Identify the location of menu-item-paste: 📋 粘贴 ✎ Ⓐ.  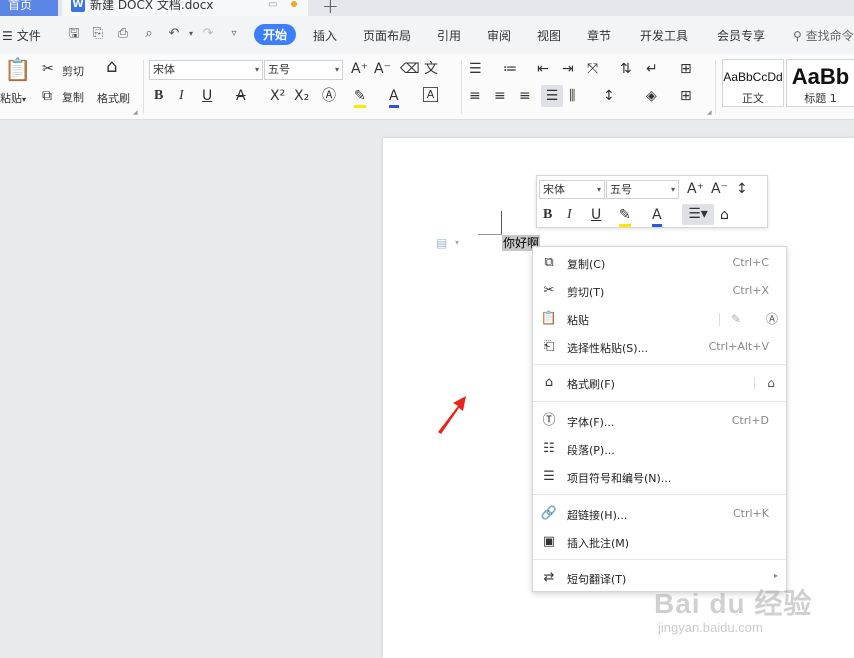
(659, 319).